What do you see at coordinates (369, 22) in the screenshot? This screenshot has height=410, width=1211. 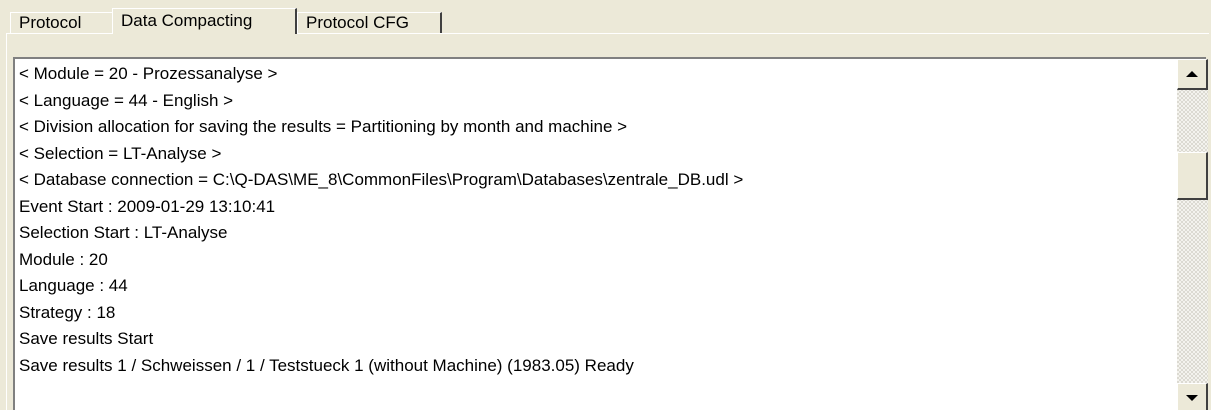 I see `tab-protocol-cfg: Protocol CFG` at bounding box center [369, 22].